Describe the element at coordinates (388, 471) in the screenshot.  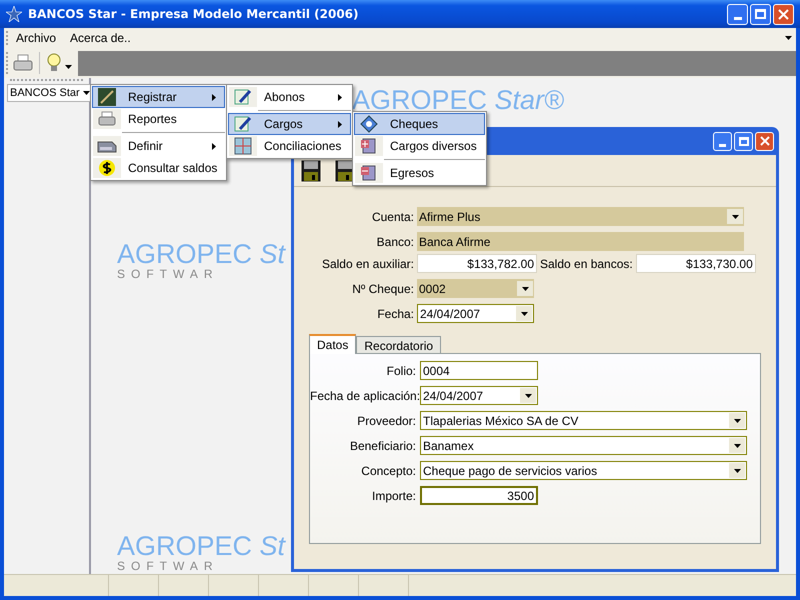
I see `field-label: Concepto:` at that location.